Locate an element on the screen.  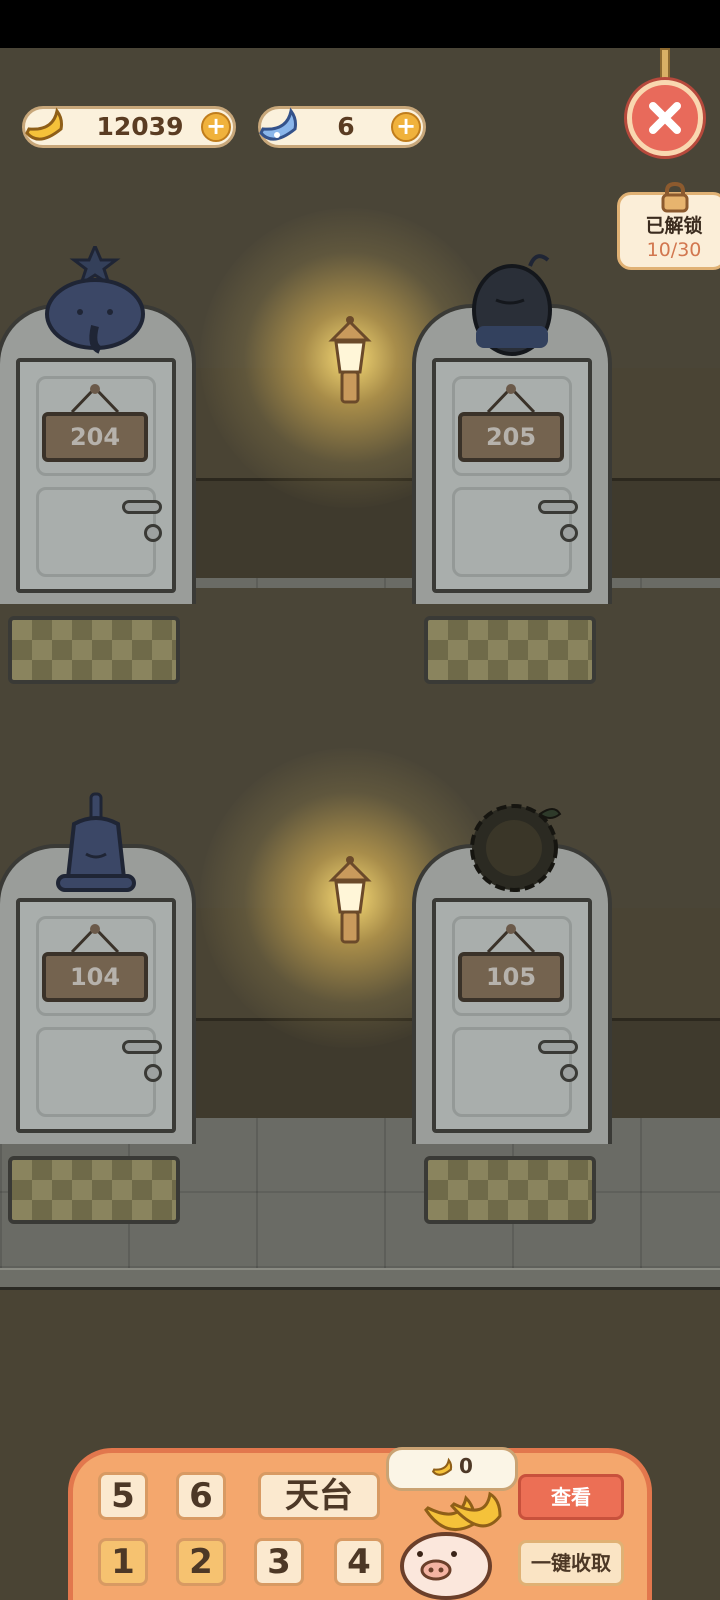
close-button is located at coordinates (665, 118).